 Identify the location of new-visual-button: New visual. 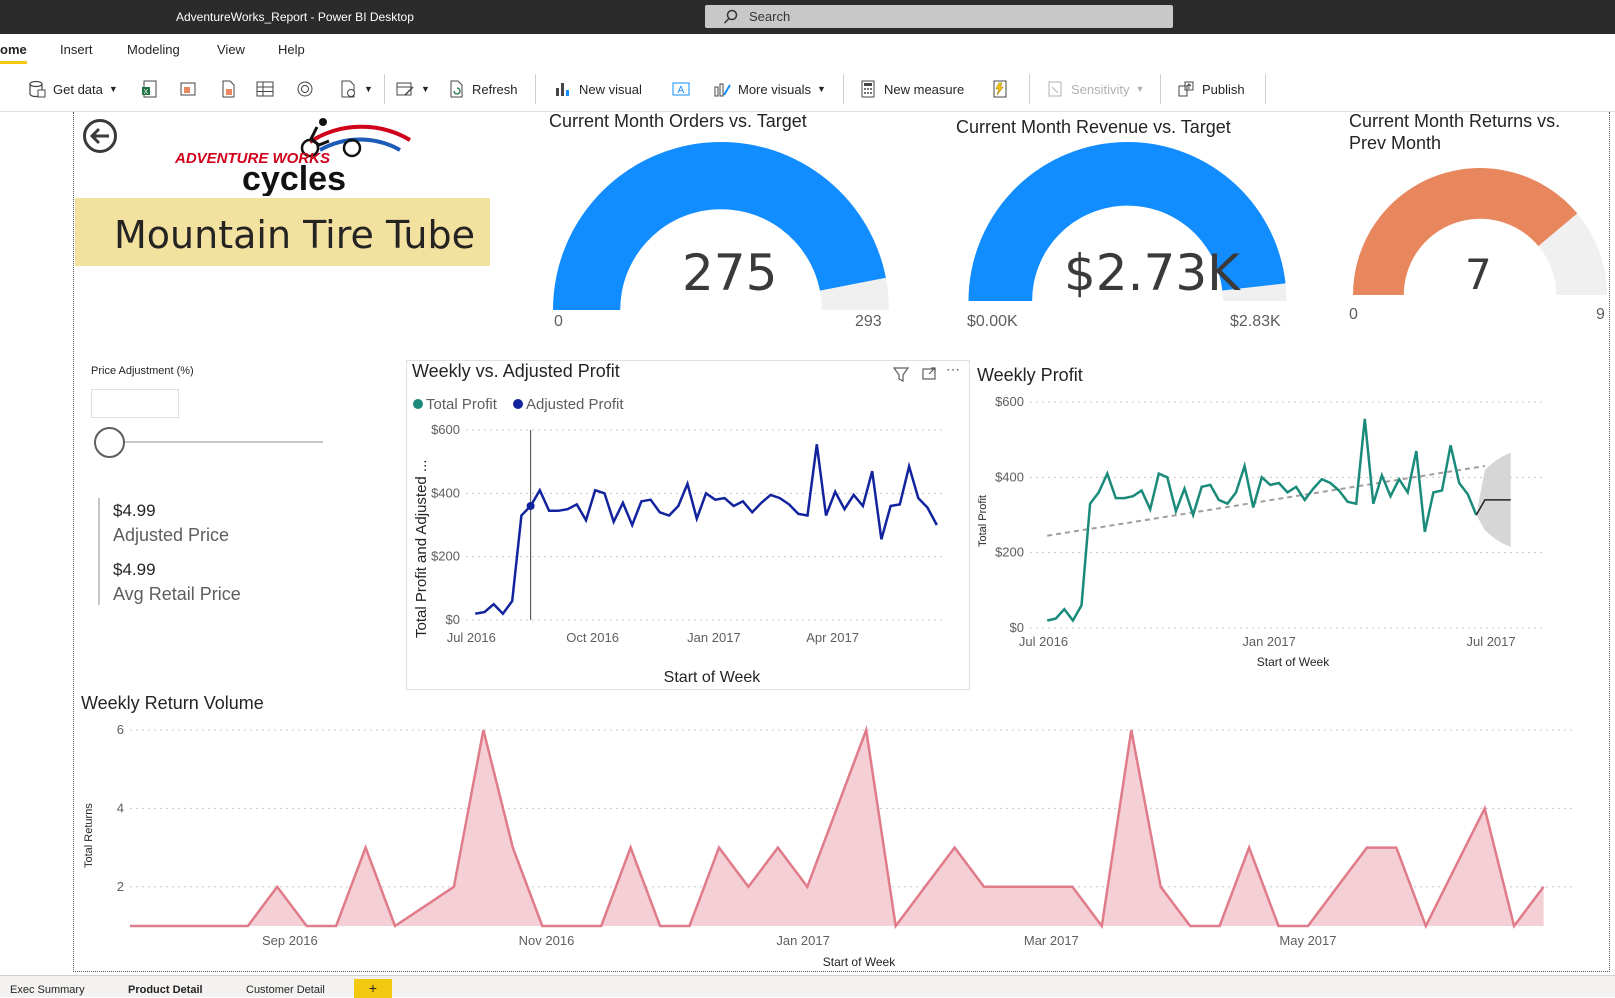
(597, 89).